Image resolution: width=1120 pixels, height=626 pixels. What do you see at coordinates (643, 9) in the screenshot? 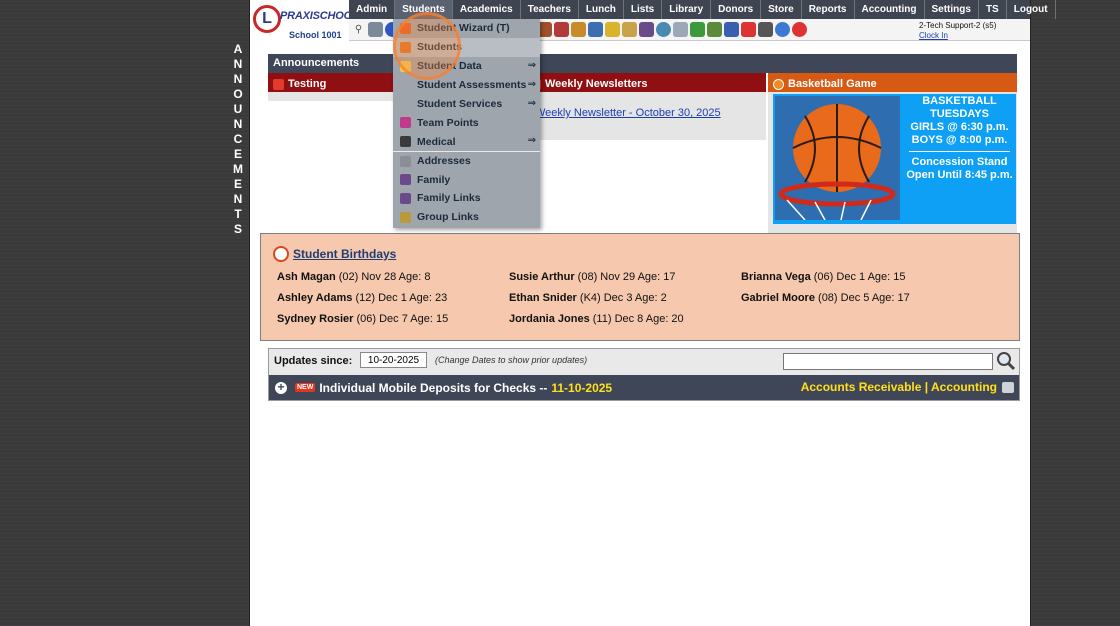
I see `menu-lists: Lists` at bounding box center [643, 9].